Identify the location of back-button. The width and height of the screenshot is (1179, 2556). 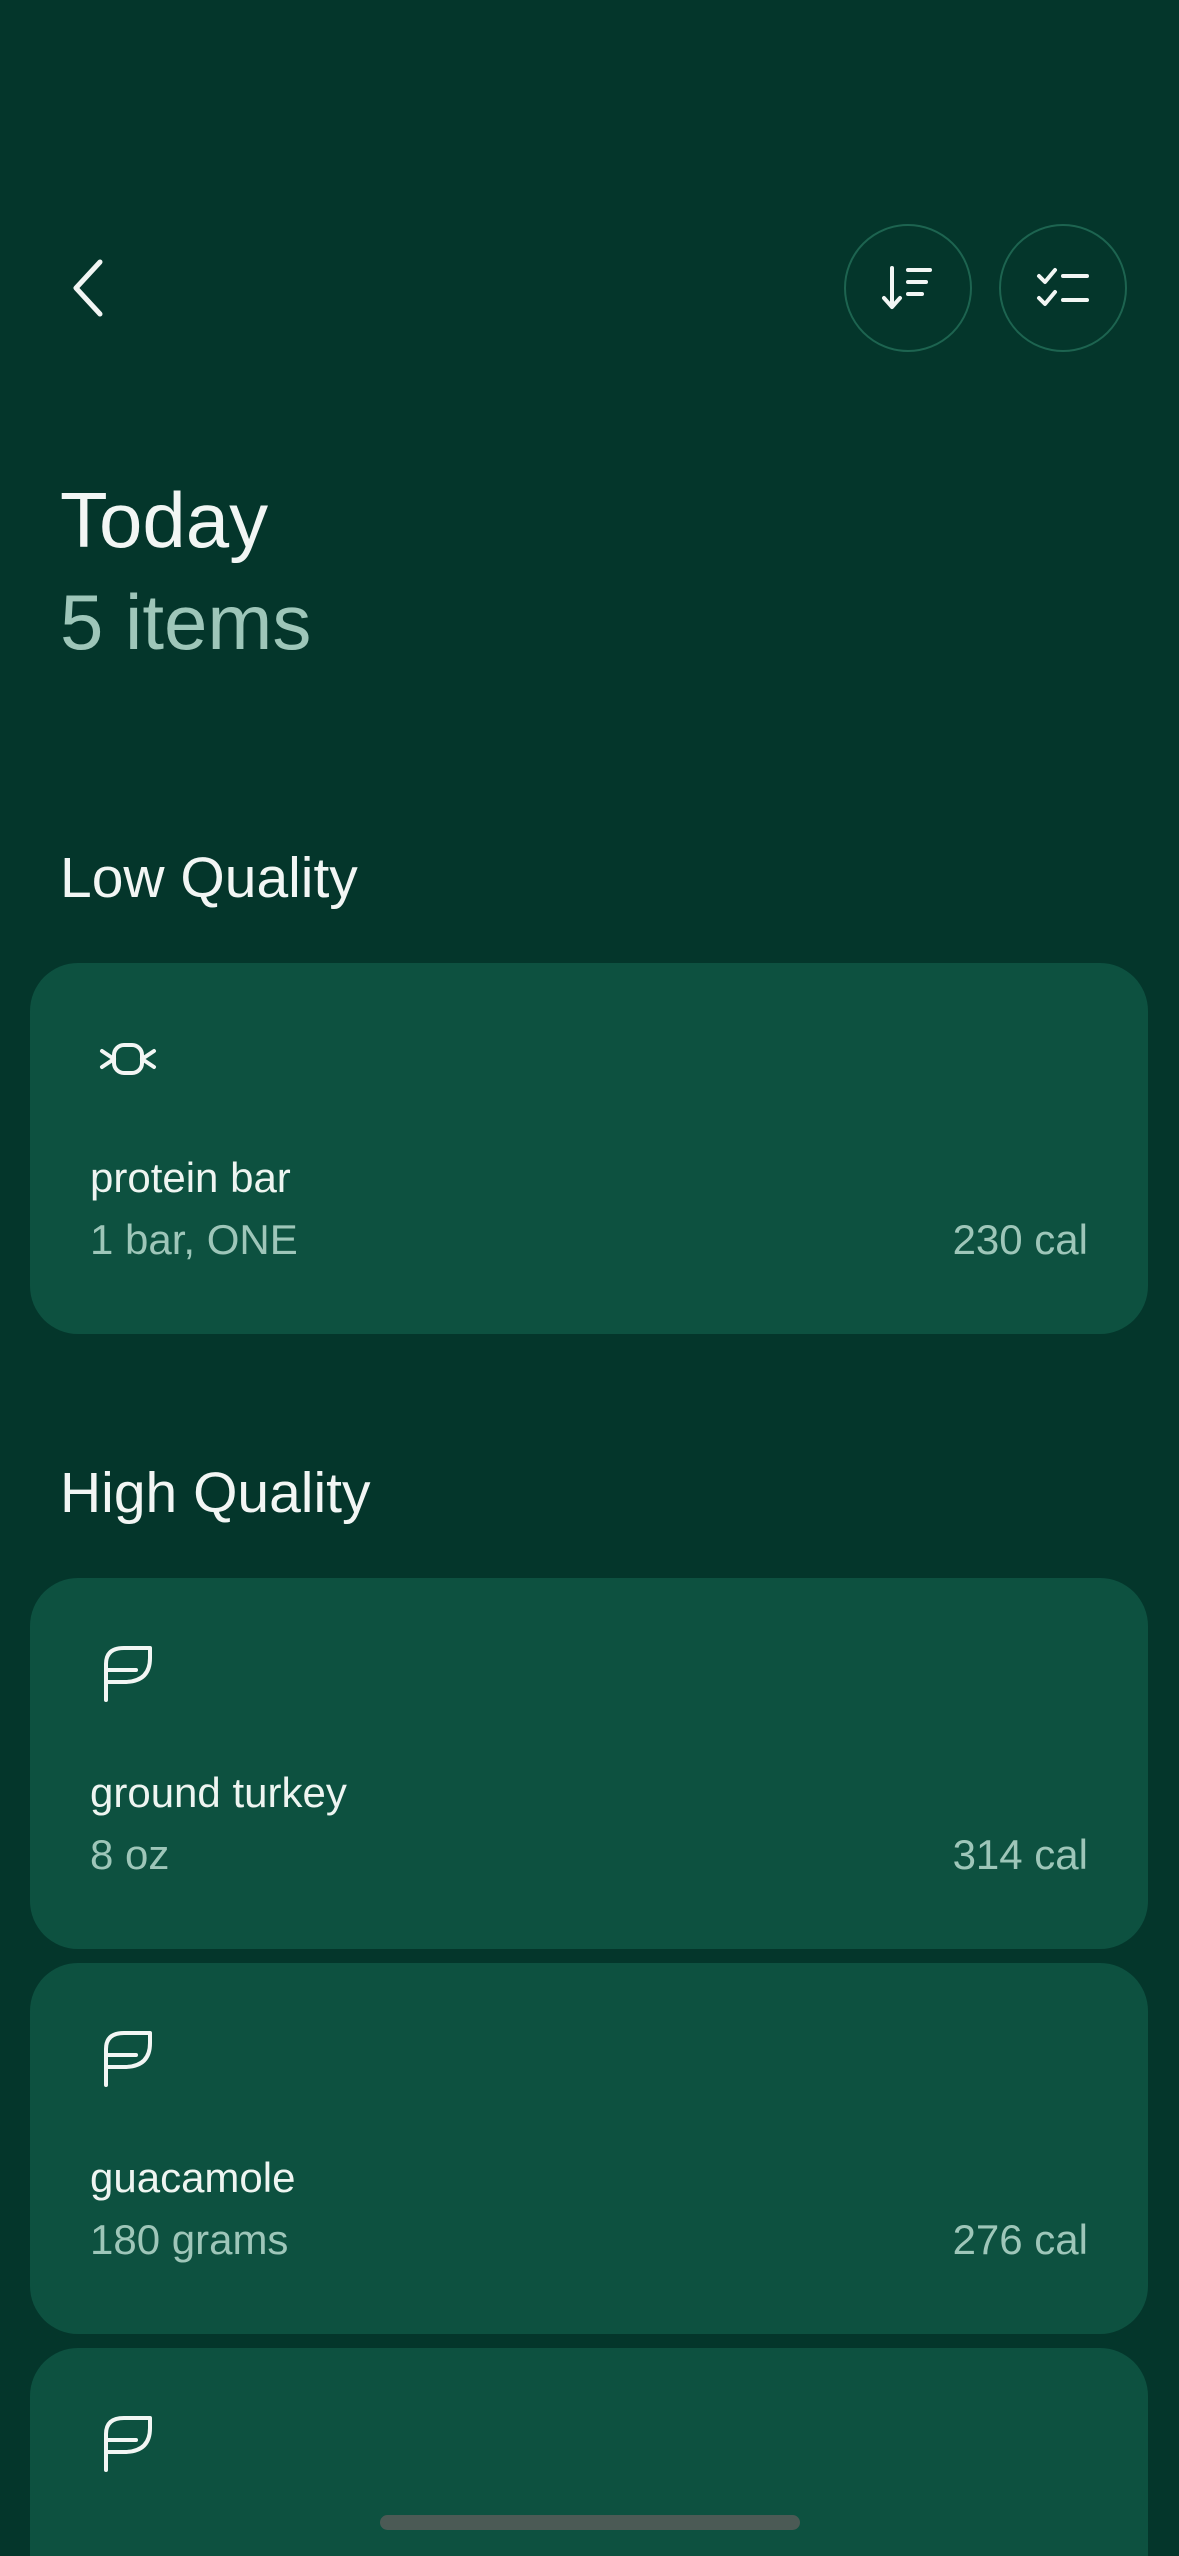
(88, 288).